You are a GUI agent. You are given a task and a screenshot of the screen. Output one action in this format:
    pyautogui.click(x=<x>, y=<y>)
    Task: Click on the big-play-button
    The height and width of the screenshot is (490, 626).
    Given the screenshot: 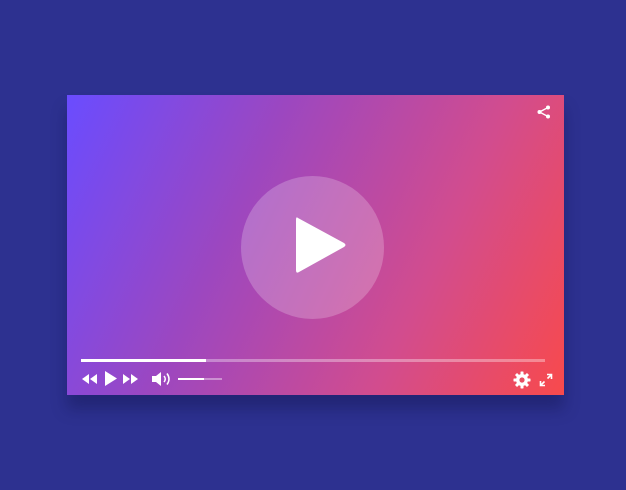 What is the action you would take?
    pyautogui.click(x=312, y=247)
    